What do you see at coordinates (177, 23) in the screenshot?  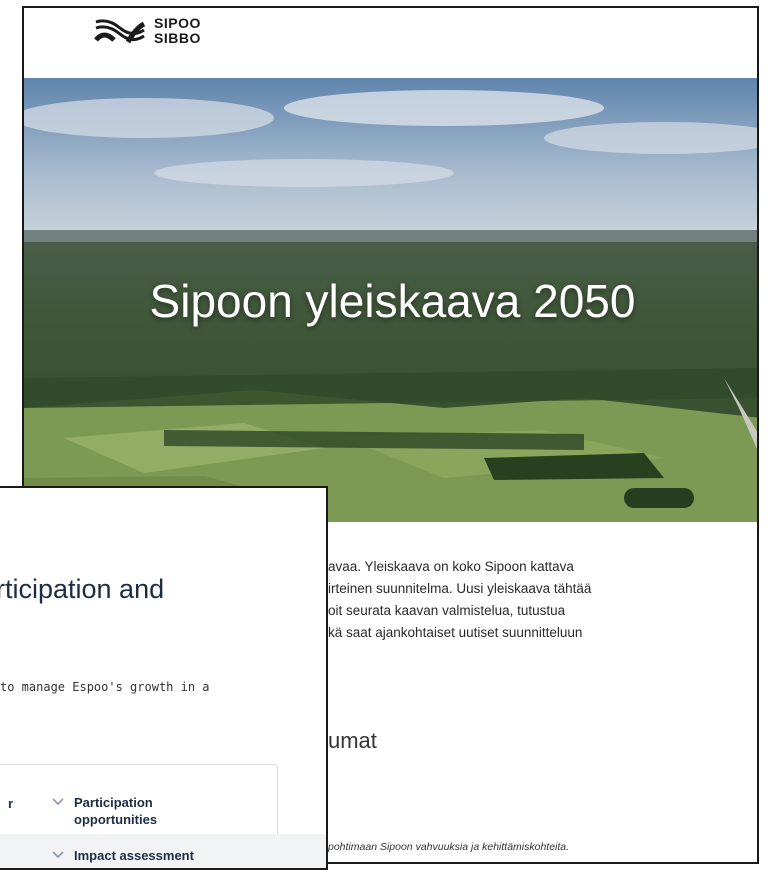 I see `logo-line-1: SIPOO` at bounding box center [177, 23].